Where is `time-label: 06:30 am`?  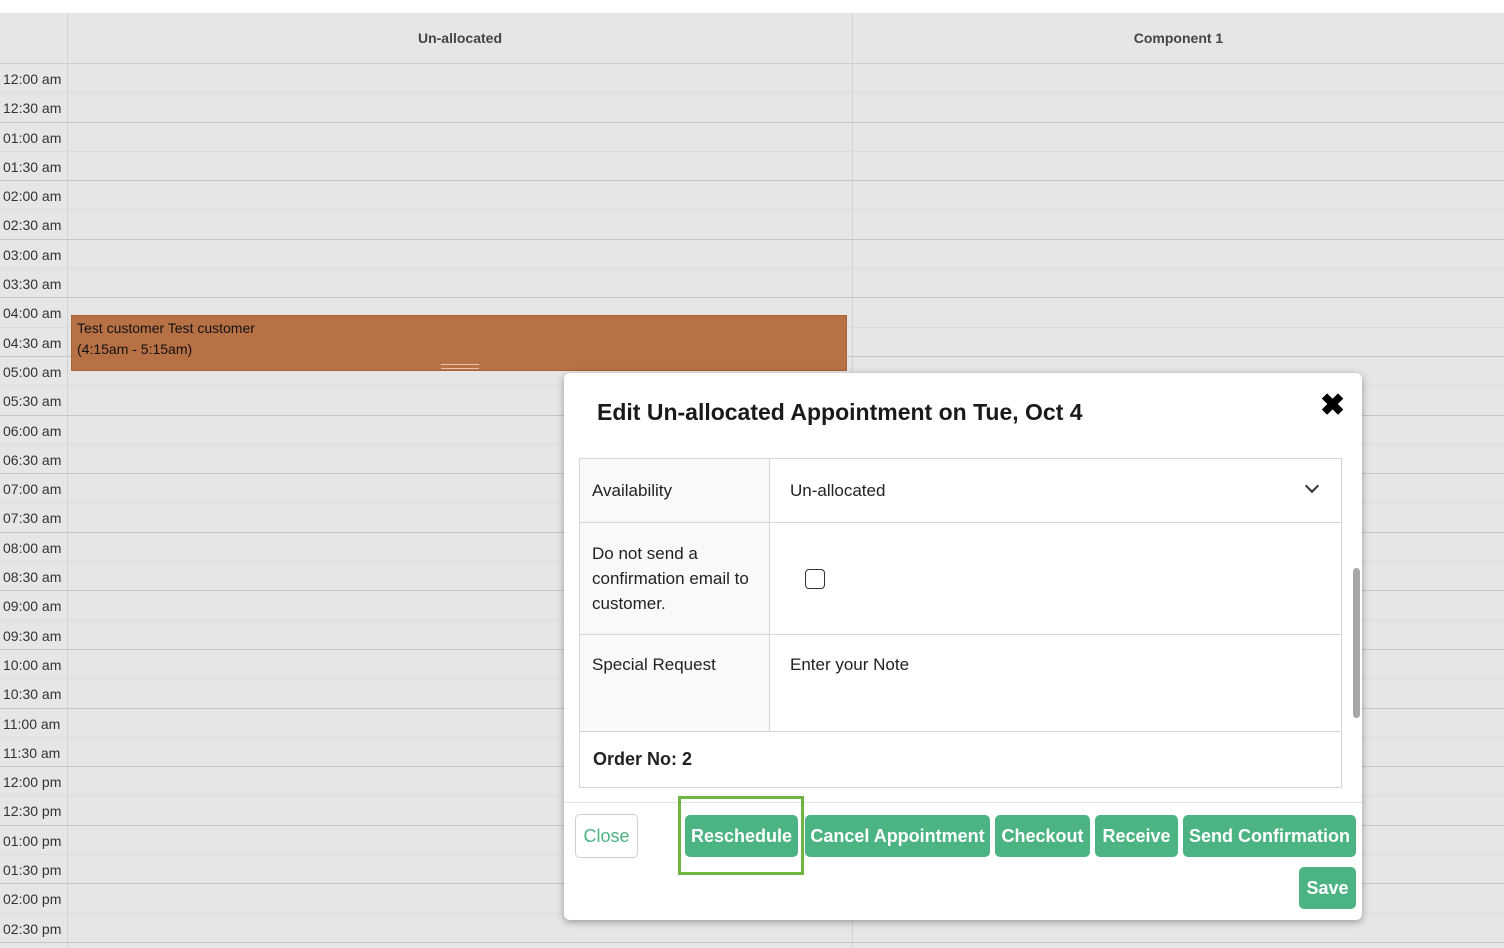 time-label: 06:30 am is located at coordinates (32, 459).